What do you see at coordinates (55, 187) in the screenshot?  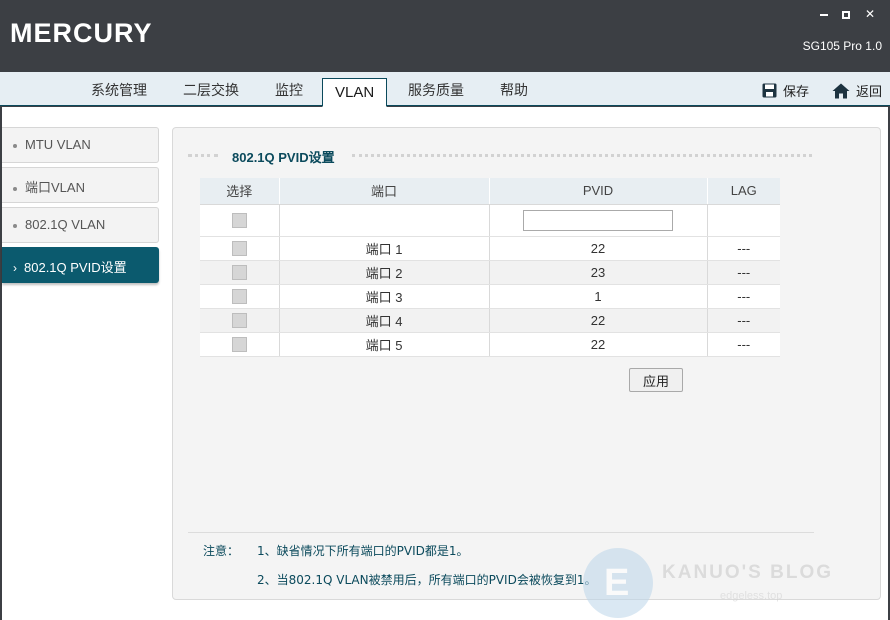 I see `sidebar-item-label: 端口VLAN` at bounding box center [55, 187].